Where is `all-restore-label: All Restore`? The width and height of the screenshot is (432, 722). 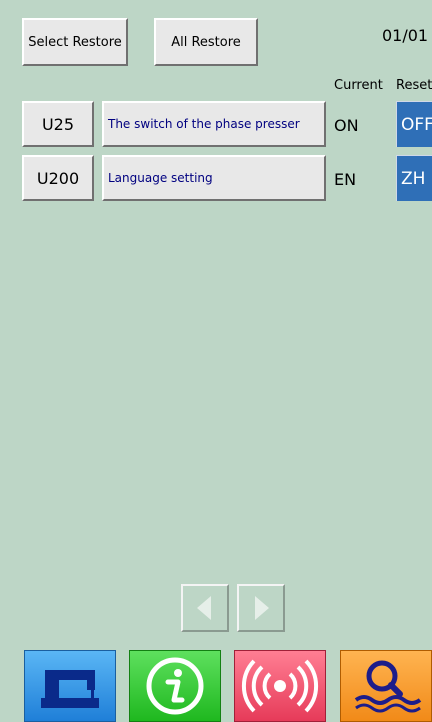 all-restore-label: All Restore is located at coordinates (206, 42).